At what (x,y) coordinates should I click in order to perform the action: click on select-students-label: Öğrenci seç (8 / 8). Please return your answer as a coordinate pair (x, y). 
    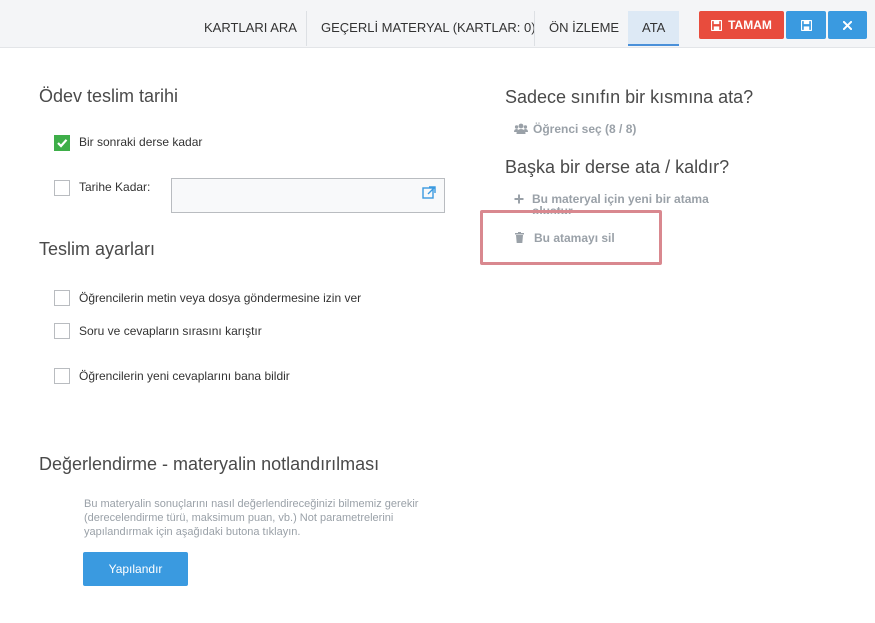
    Looking at the image, I should click on (585, 129).